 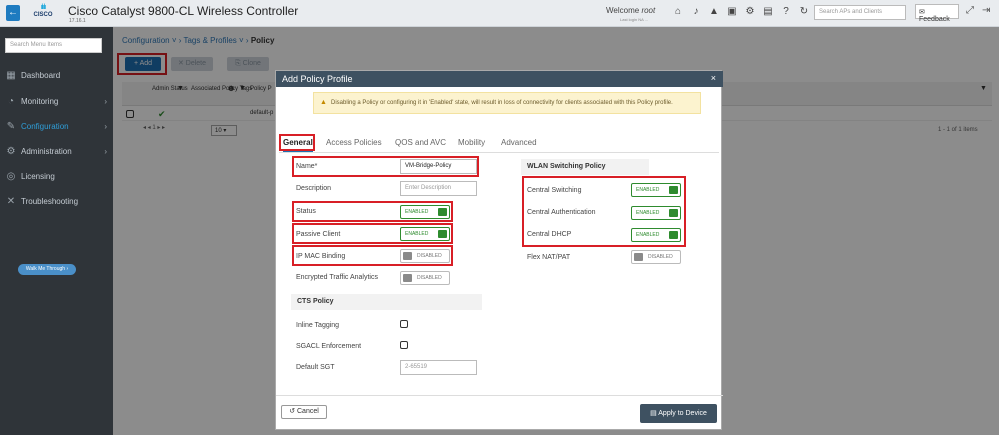 What do you see at coordinates (11, 176) in the screenshot?
I see `licensing-icon: ◎` at bounding box center [11, 176].